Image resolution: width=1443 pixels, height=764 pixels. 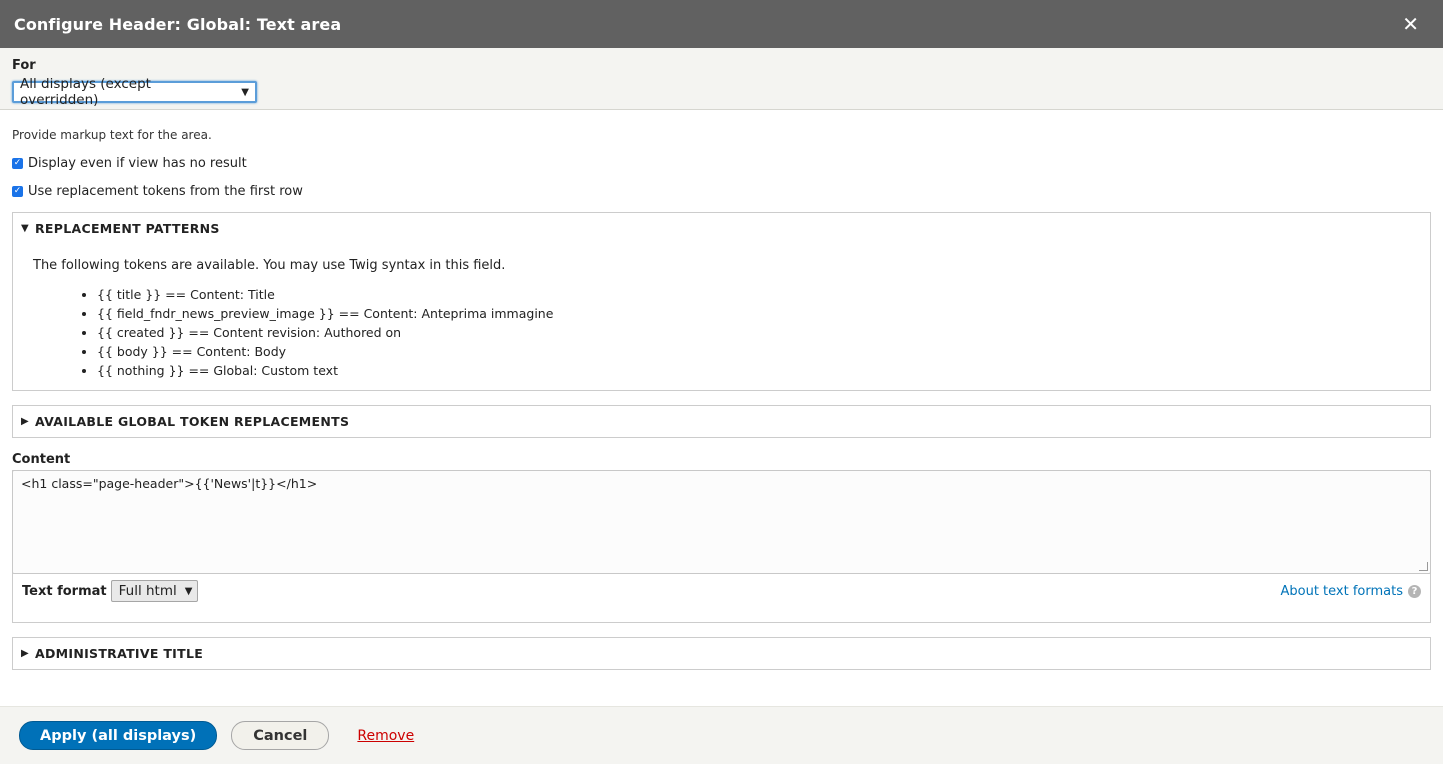 I want to click on for-display-select: All displays (except overridden) ▼, so click(x=134, y=92).